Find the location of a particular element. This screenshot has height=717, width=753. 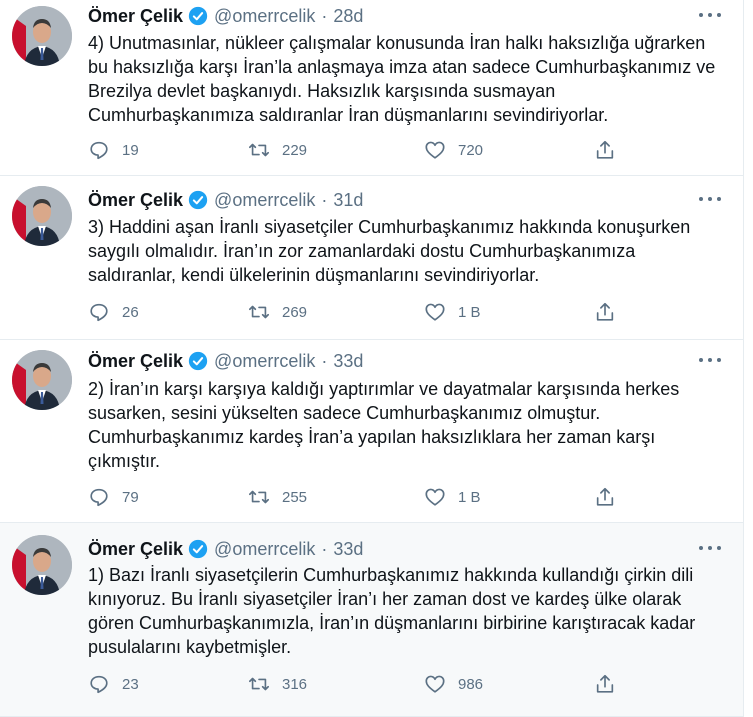

tweet-text-line: pusulalarını kaybetmişler. is located at coordinates (190, 647).